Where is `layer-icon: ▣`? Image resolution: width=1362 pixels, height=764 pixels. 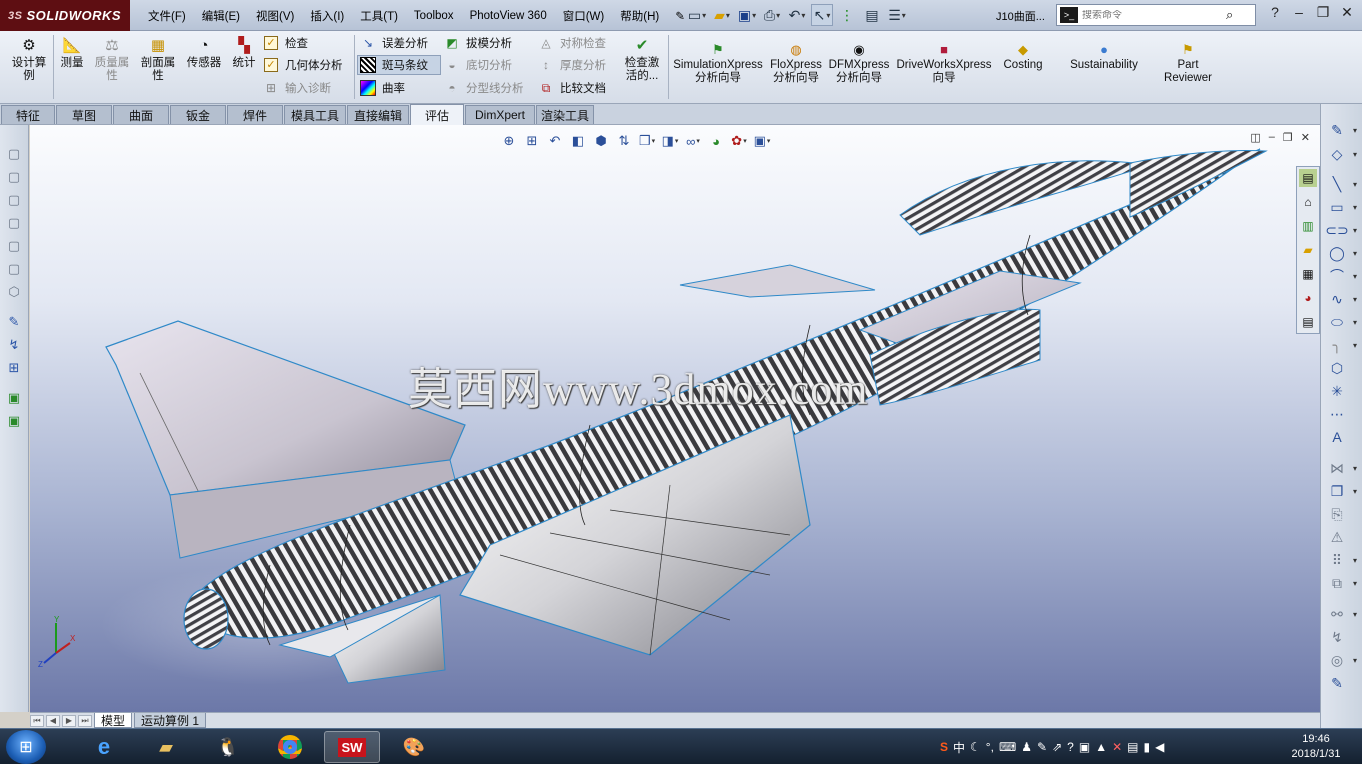
layer-icon: ▣ is located at coordinates (14, 398).